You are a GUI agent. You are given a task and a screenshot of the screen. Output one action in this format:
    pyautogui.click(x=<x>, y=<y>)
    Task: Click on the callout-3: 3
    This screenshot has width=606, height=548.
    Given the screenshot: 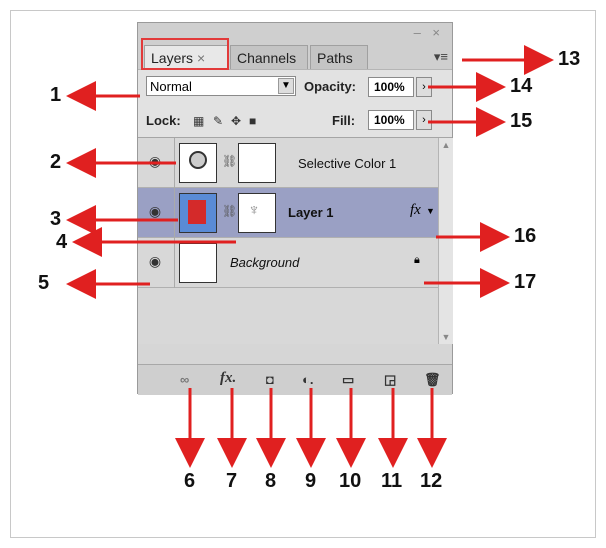 What is the action you would take?
    pyautogui.click(x=56, y=219)
    